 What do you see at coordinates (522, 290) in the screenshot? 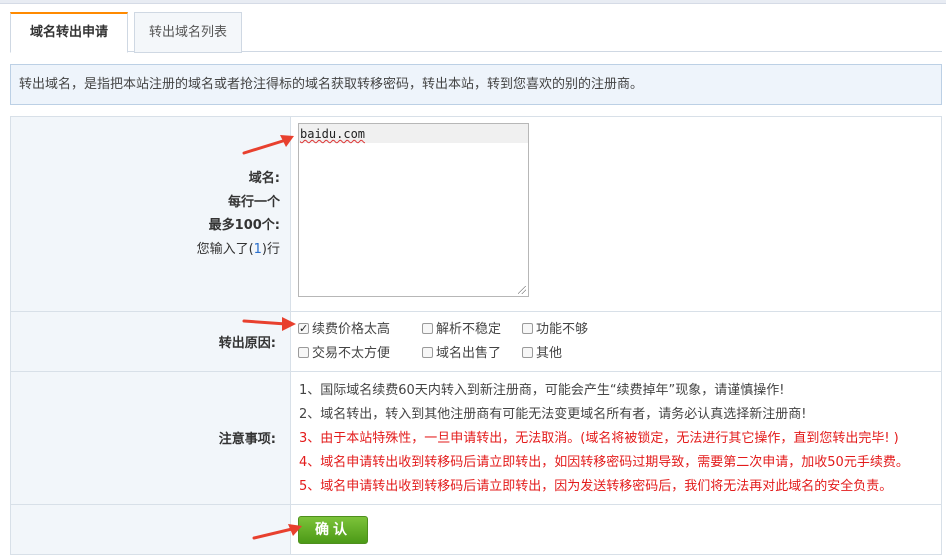
I see `resize-grip-icon` at bounding box center [522, 290].